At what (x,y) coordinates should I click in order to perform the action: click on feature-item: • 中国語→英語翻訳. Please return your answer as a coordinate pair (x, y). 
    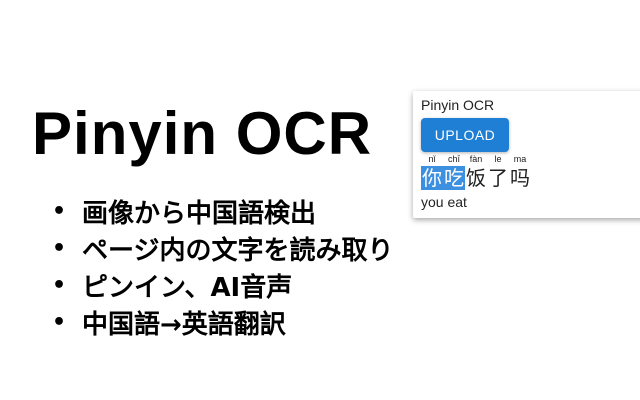
    Looking at the image, I should click on (222, 322).